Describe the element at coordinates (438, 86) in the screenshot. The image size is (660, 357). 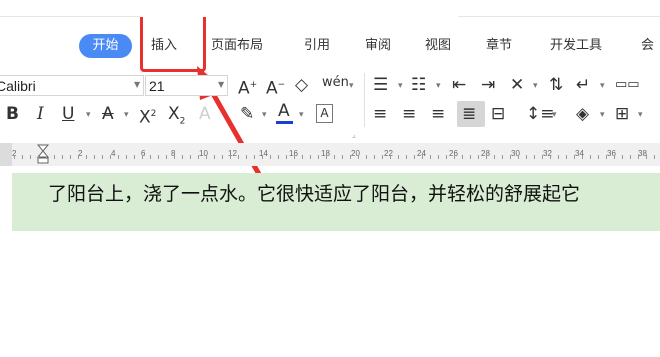
I see `numbered-list-dropdown-icon: ▾` at that location.